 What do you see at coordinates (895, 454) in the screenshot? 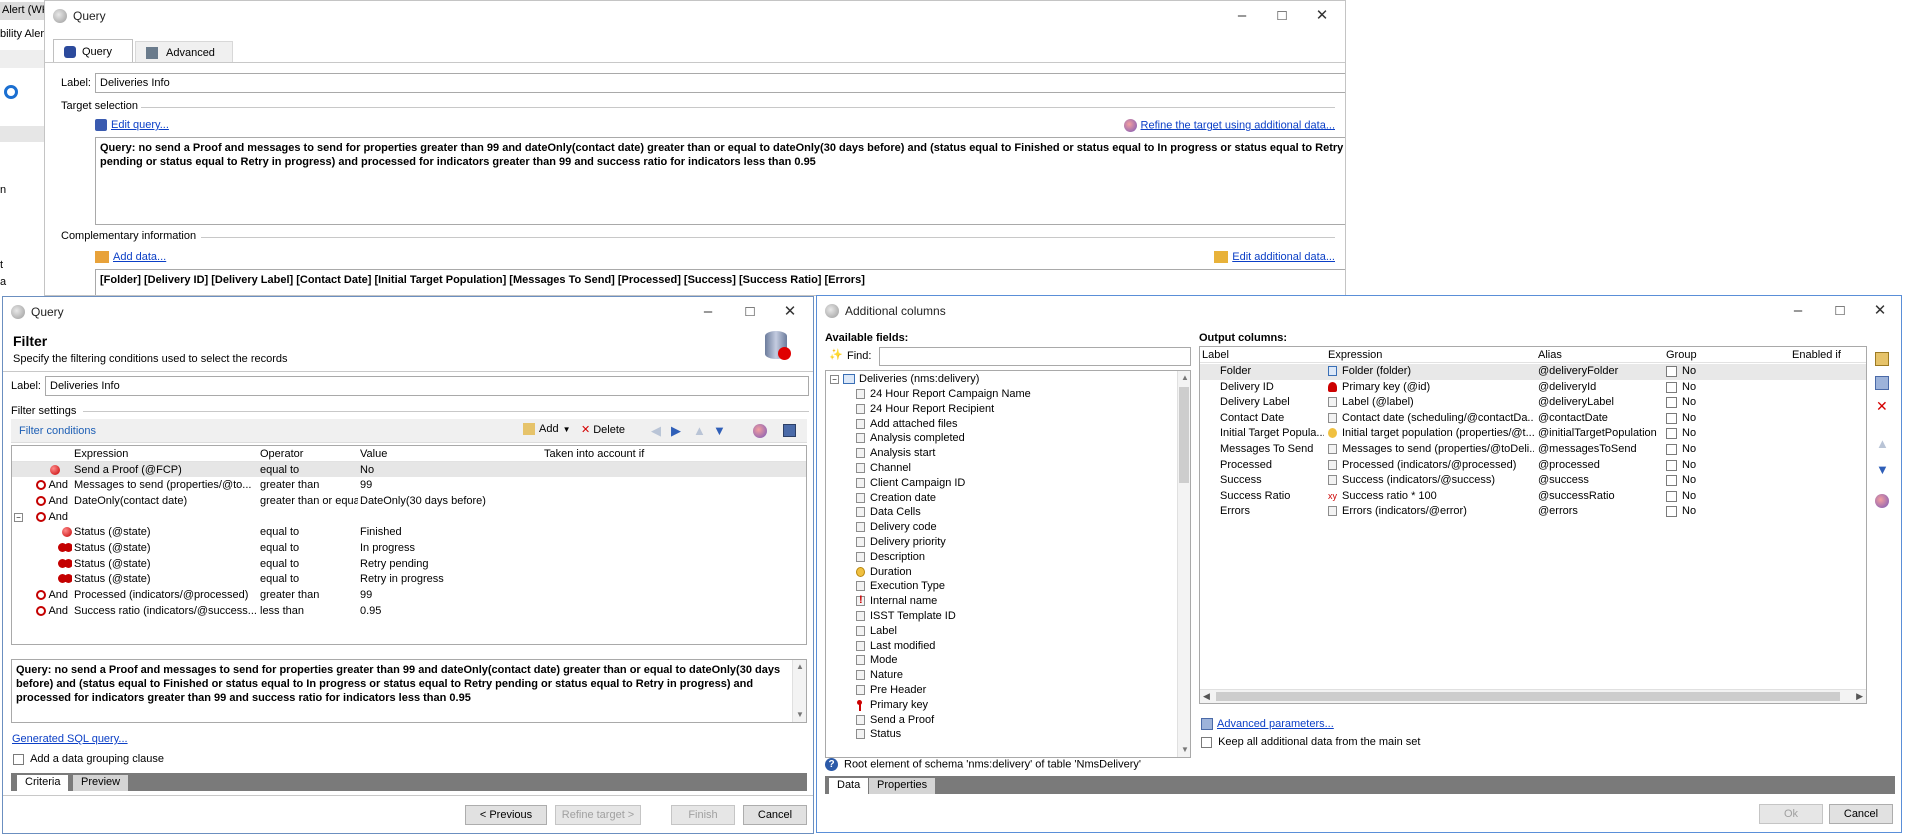
I see `tree-field-item: Analysis start` at bounding box center [895, 454].